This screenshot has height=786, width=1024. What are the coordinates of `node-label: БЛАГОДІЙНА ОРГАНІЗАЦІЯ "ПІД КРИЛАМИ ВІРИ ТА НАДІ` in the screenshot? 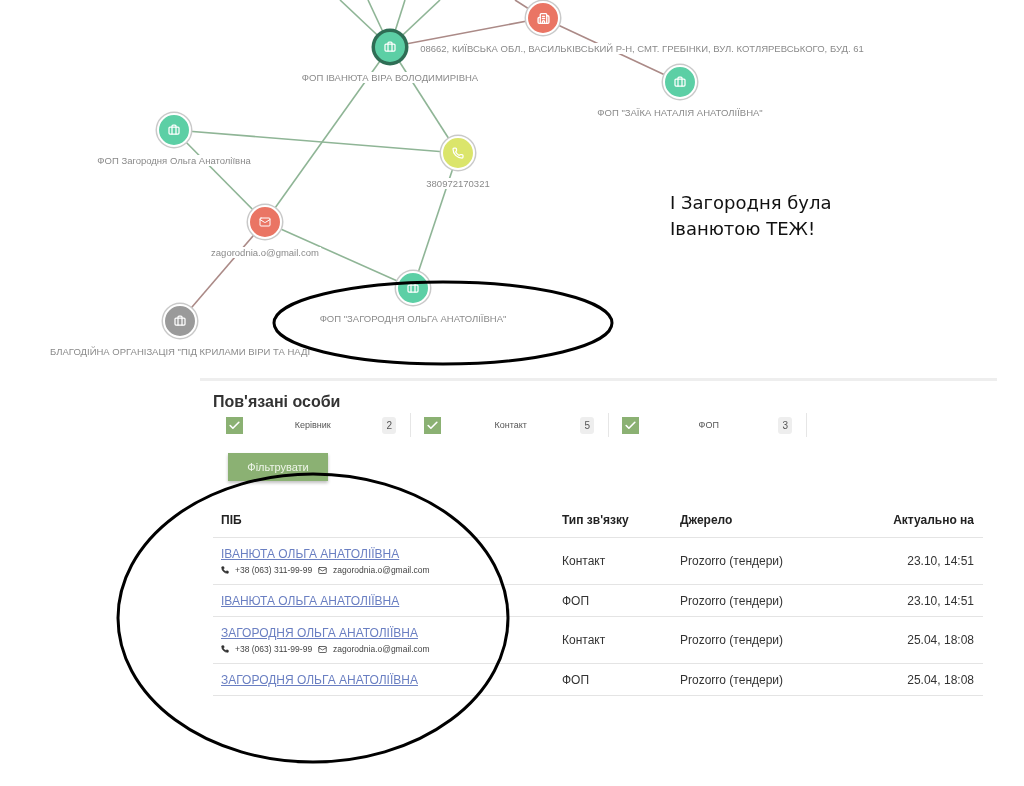 It's located at (180, 351).